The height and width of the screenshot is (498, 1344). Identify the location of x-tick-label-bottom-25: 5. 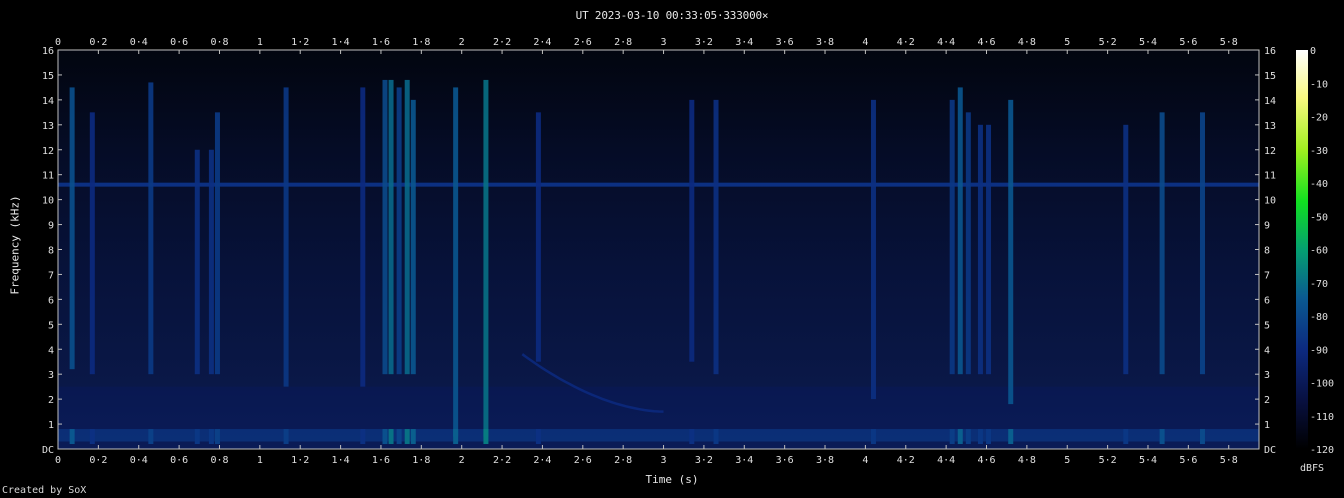
(1067, 460).